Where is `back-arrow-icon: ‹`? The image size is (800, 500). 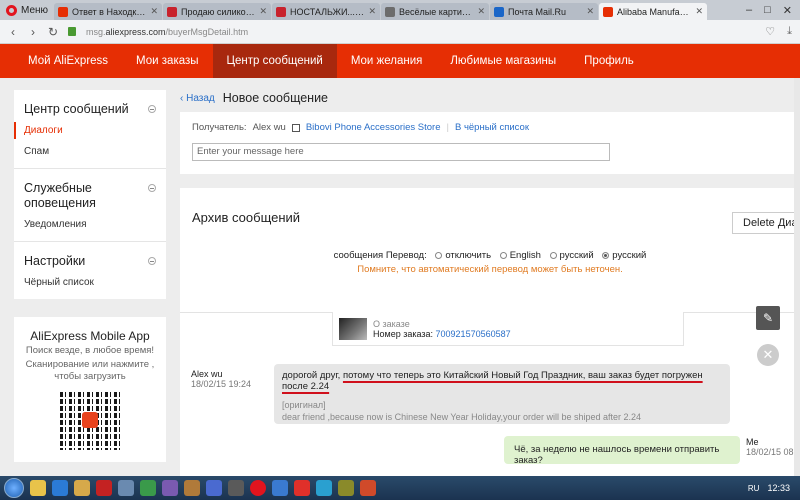 back-arrow-icon: ‹ is located at coordinates (13, 32).